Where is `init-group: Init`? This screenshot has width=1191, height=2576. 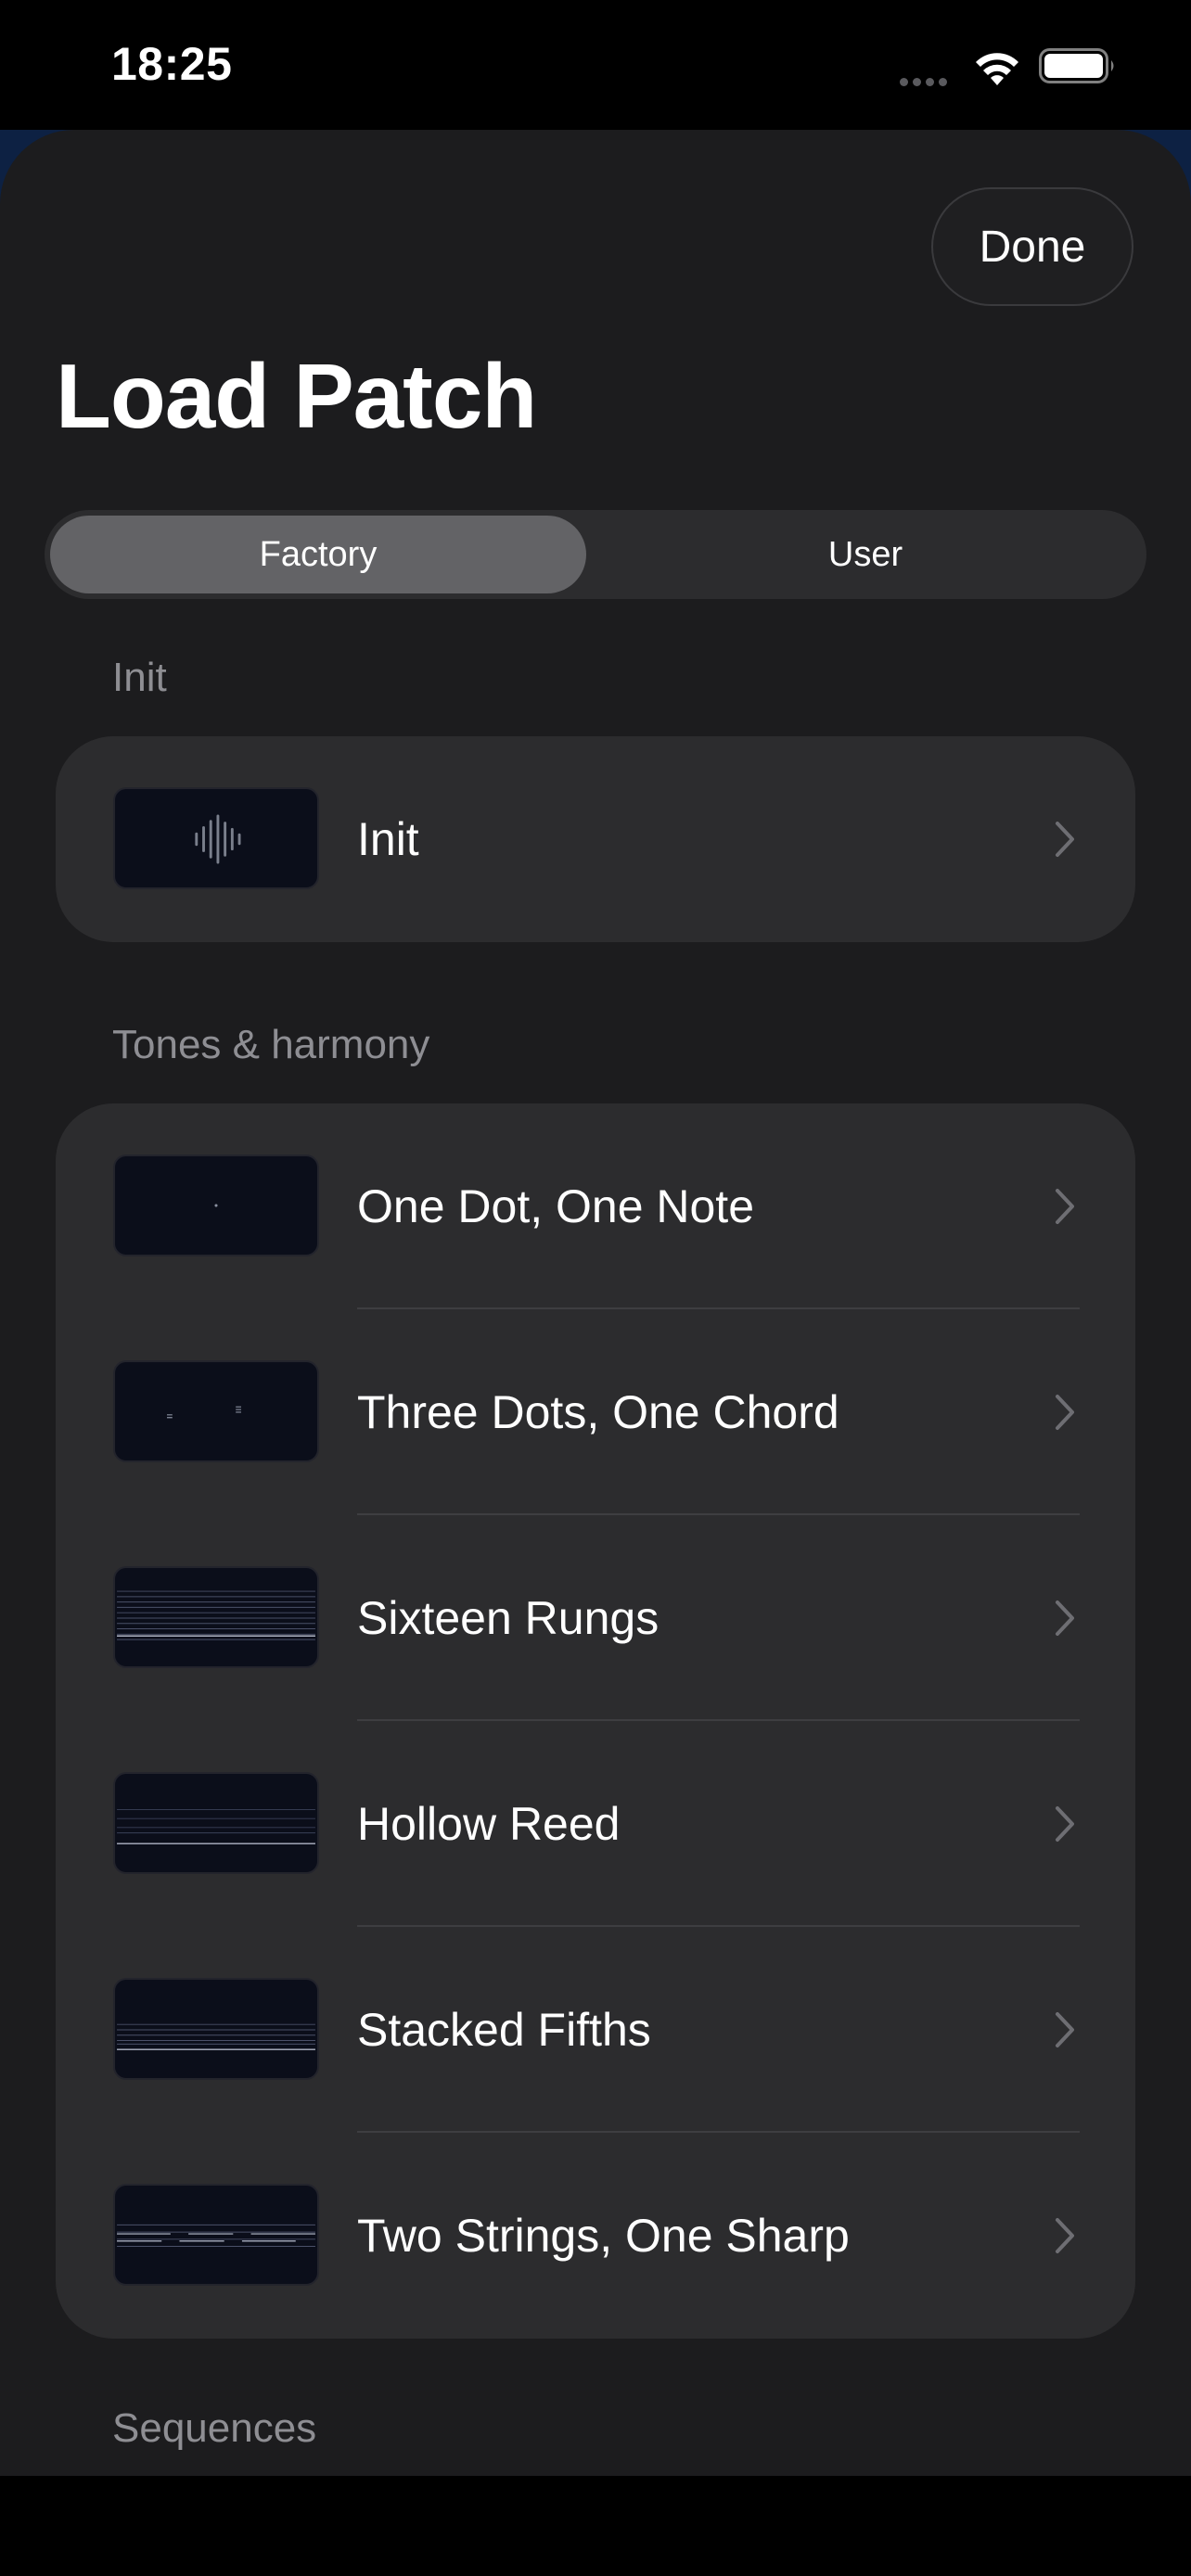
init-group: Init is located at coordinates (595, 839).